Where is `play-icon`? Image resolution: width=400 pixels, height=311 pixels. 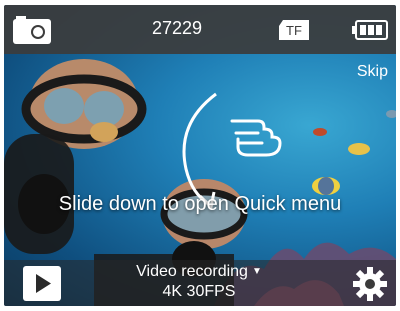
play-icon is located at coordinates (43, 283).